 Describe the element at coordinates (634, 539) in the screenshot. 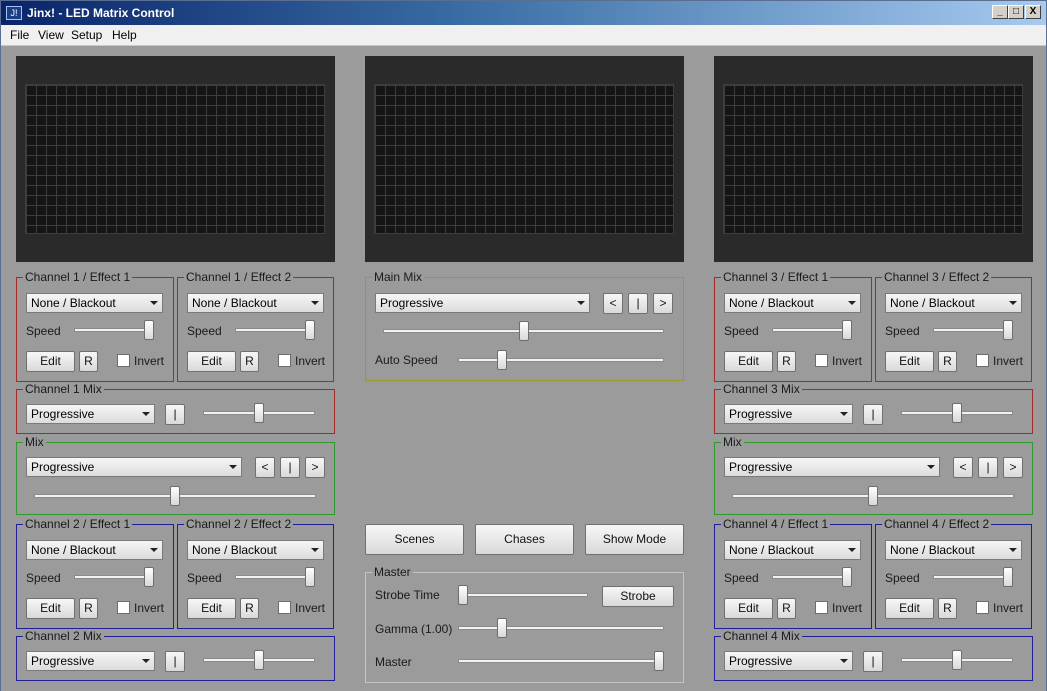

I see `show-mode-button: Show Mode` at that location.